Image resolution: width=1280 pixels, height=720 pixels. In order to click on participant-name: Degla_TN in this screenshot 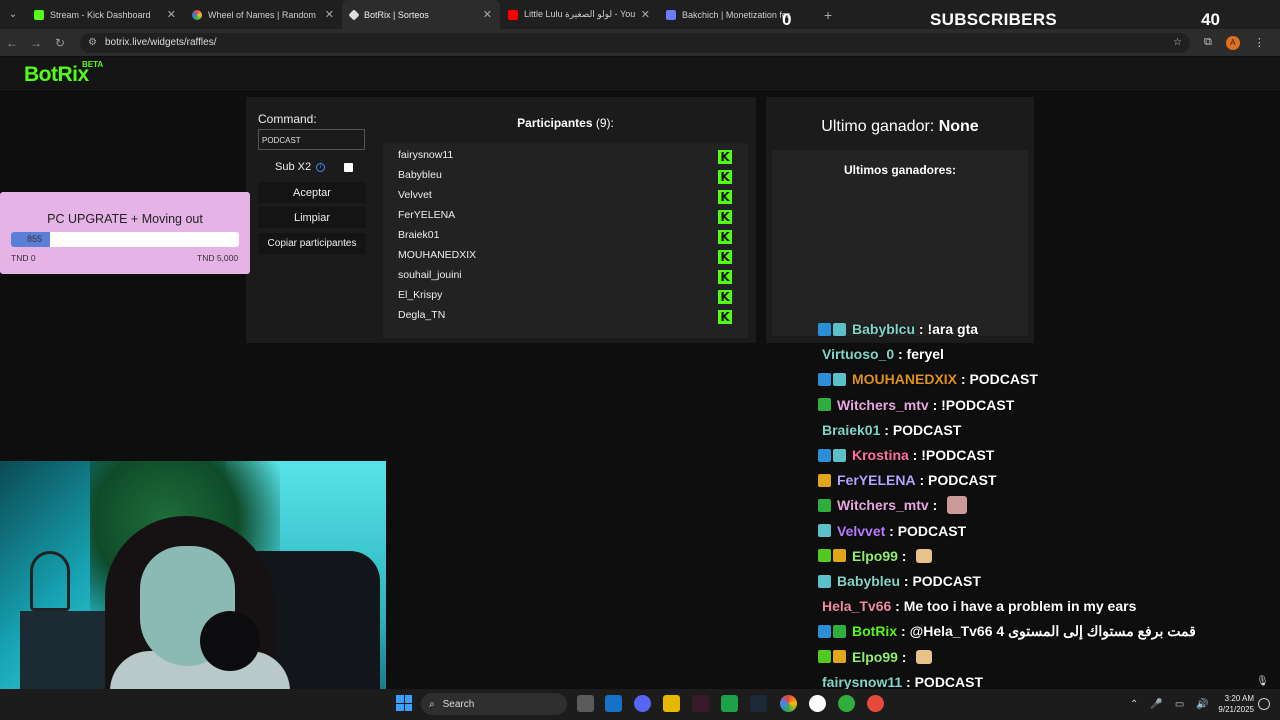, I will do `click(422, 315)`.